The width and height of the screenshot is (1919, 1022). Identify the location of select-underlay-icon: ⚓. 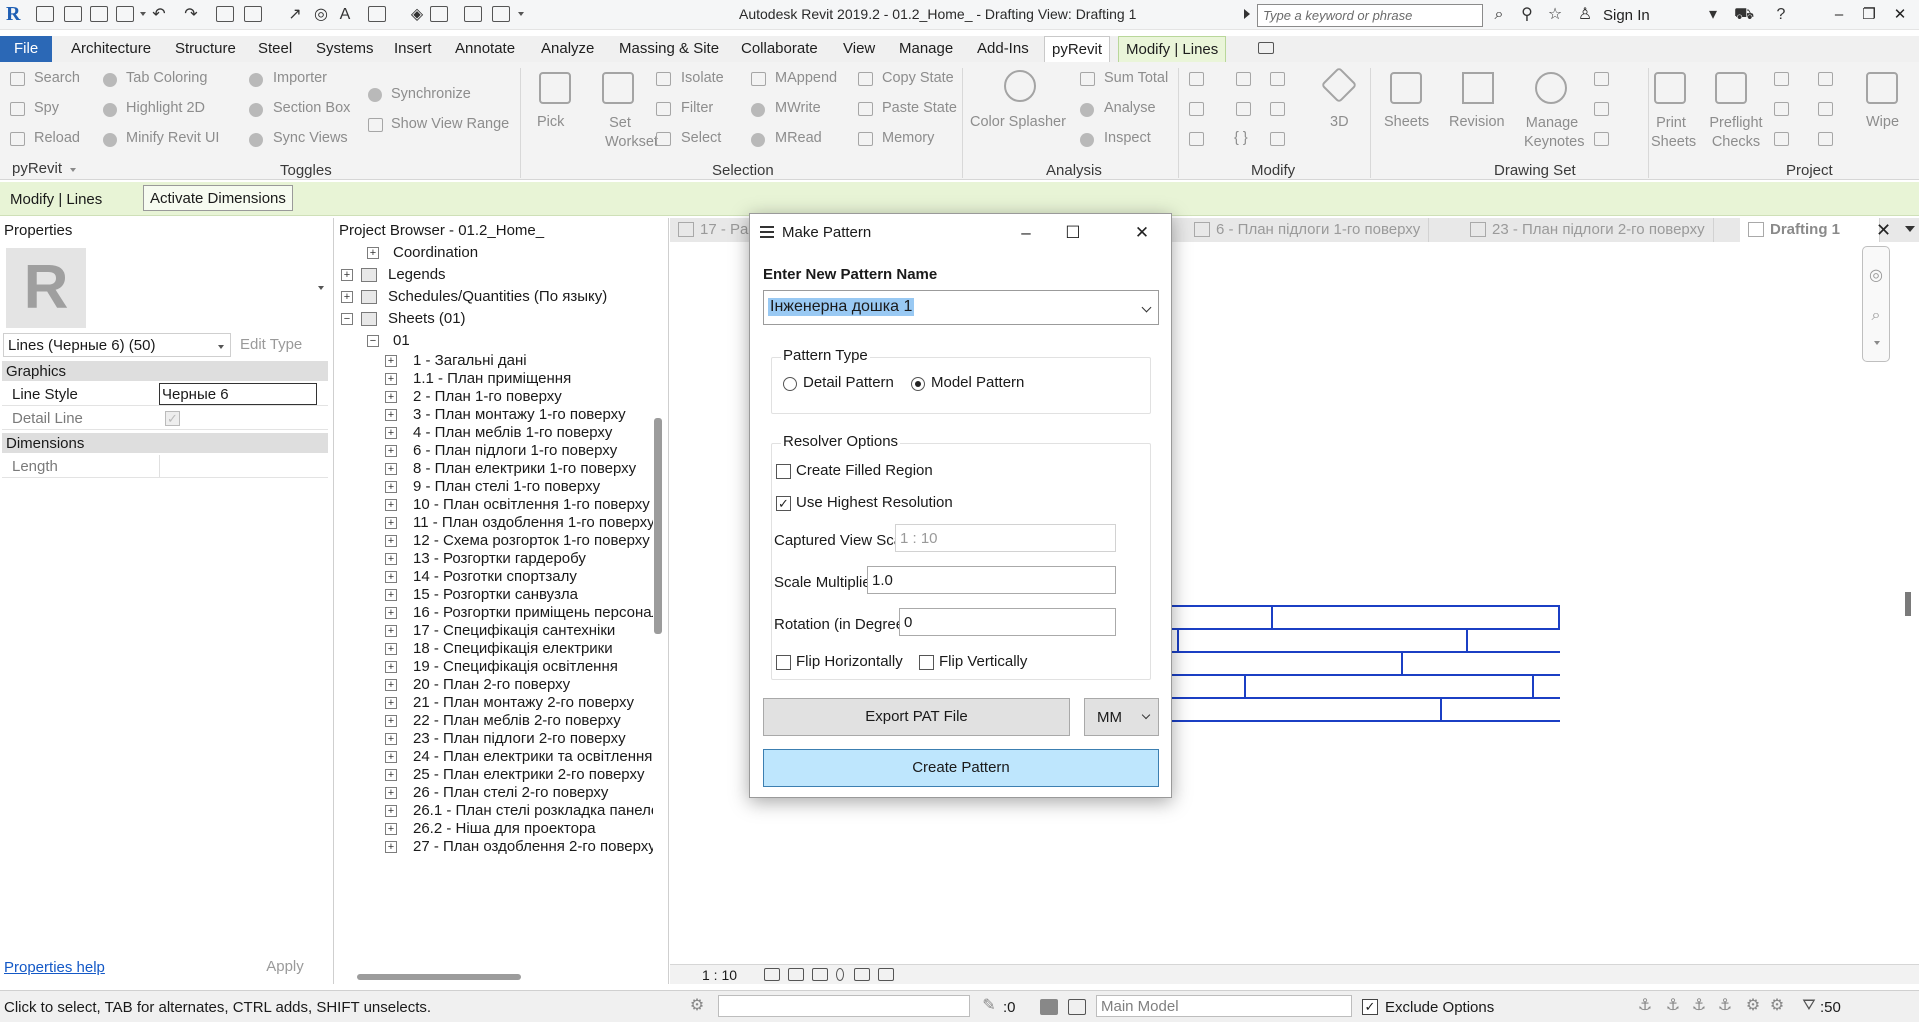
(1673, 1006).